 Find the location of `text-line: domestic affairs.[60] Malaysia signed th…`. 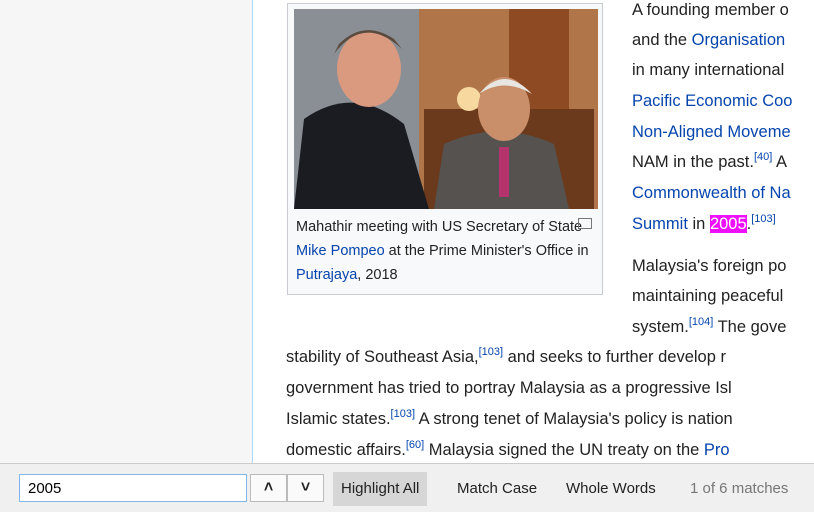

text-line: domestic affairs.[60] Malaysia signed th… is located at coordinates (508, 449).